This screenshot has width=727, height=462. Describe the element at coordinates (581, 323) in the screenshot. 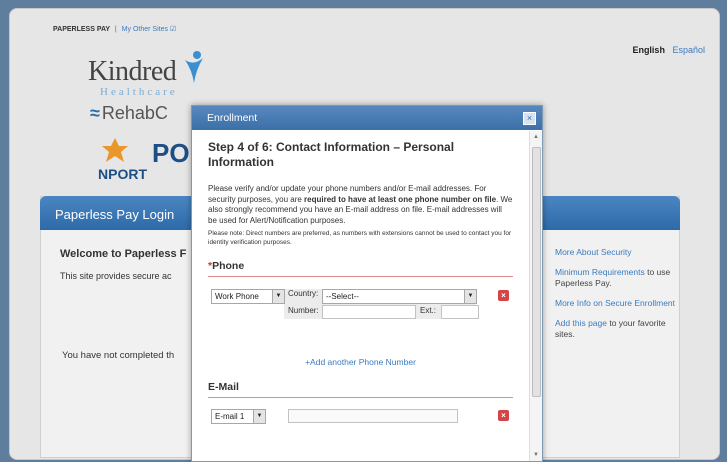

I see `add-this-page-link: Add this page` at that location.